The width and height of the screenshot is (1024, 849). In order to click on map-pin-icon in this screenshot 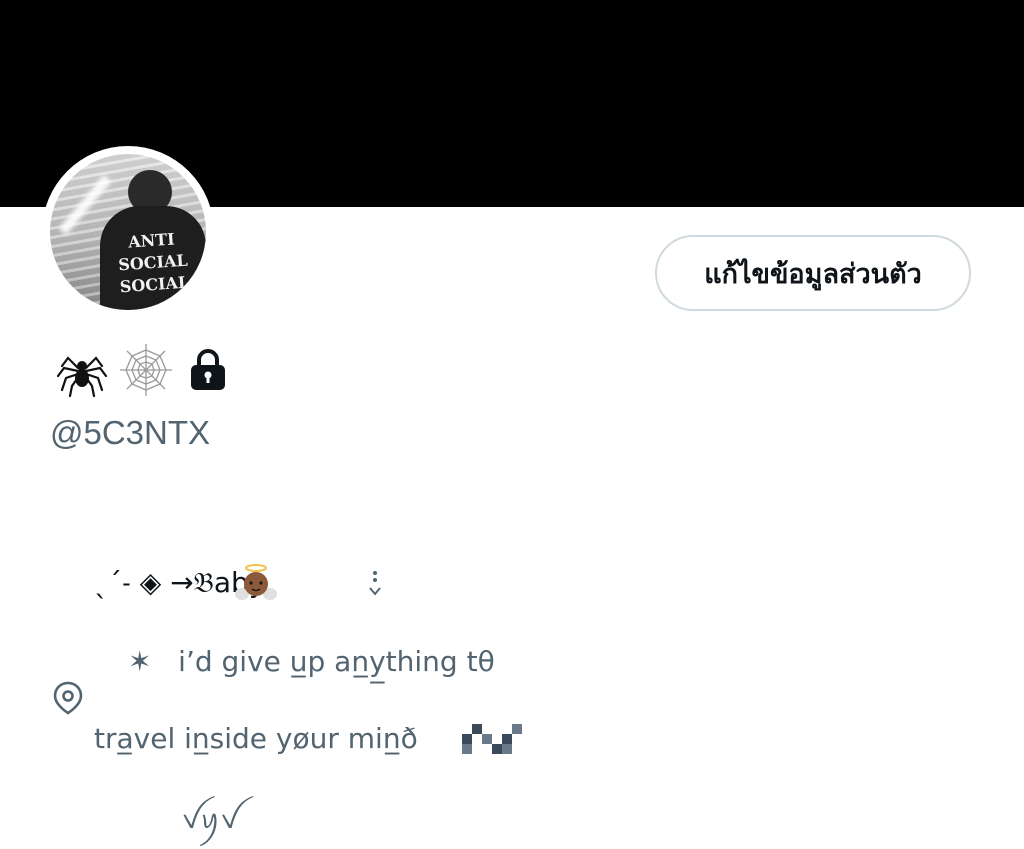, I will do `click(68, 698)`.